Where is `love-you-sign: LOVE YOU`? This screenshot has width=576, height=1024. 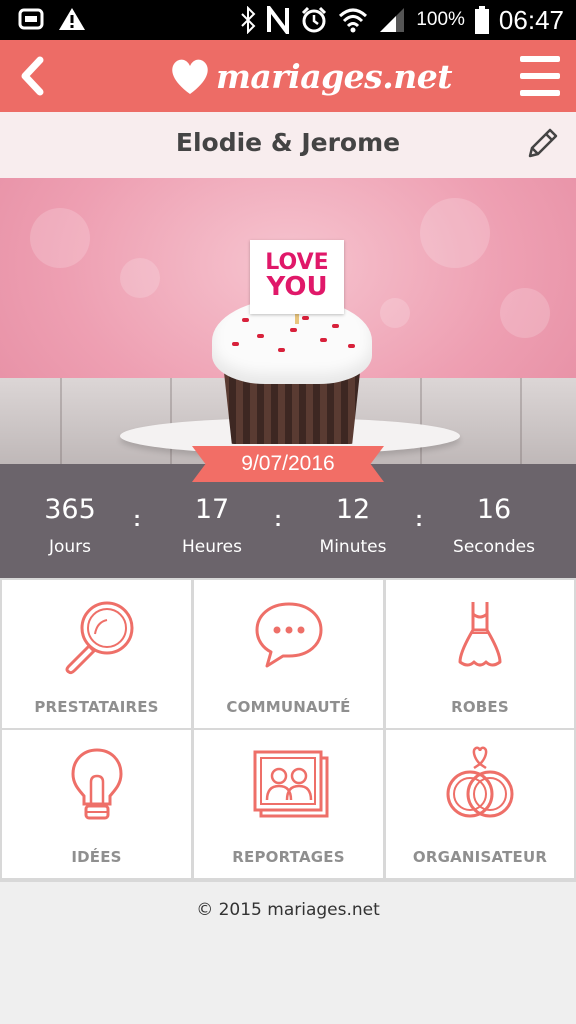 love-you-sign: LOVE YOU is located at coordinates (297, 277).